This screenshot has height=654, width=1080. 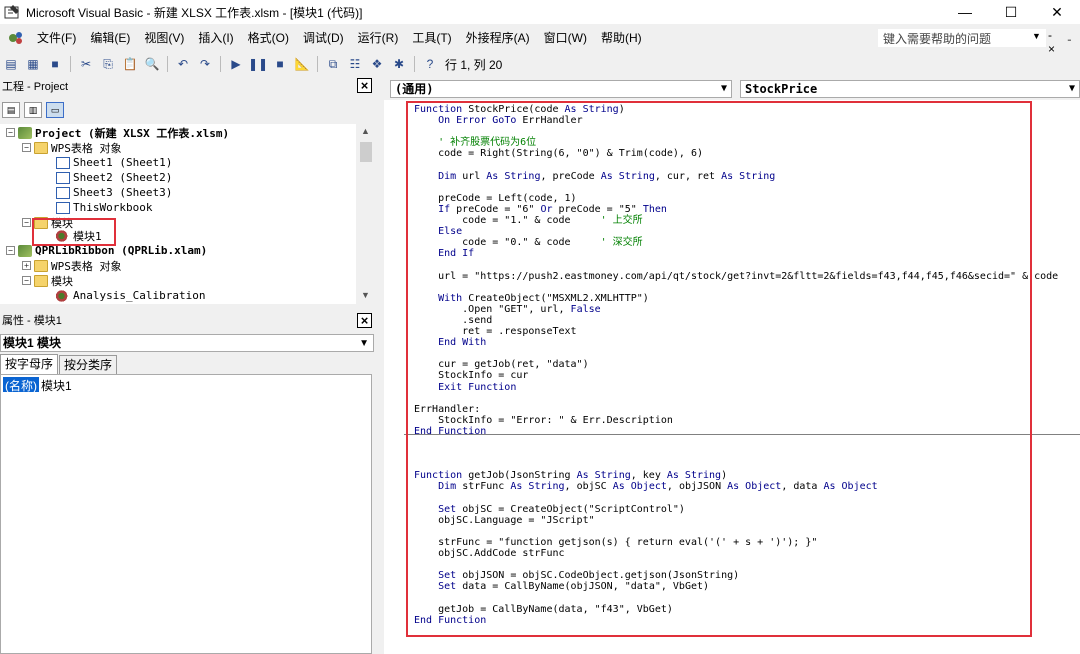 I want to click on properties-tabs: 按字母序 按分类序, so click(x=59, y=364).